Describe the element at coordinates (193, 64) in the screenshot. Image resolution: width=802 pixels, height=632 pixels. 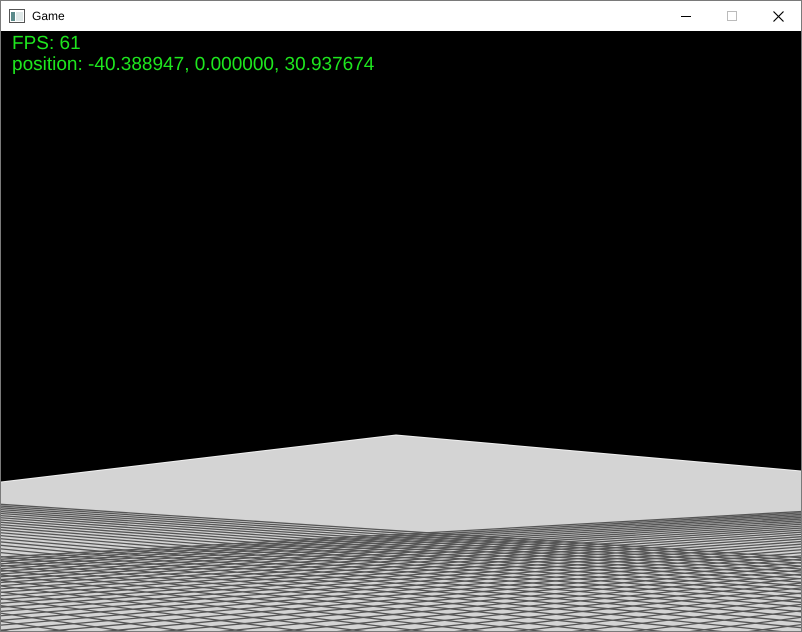
I see `hud-text: position: -40.388947, 0.000000, 30.937674` at that location.